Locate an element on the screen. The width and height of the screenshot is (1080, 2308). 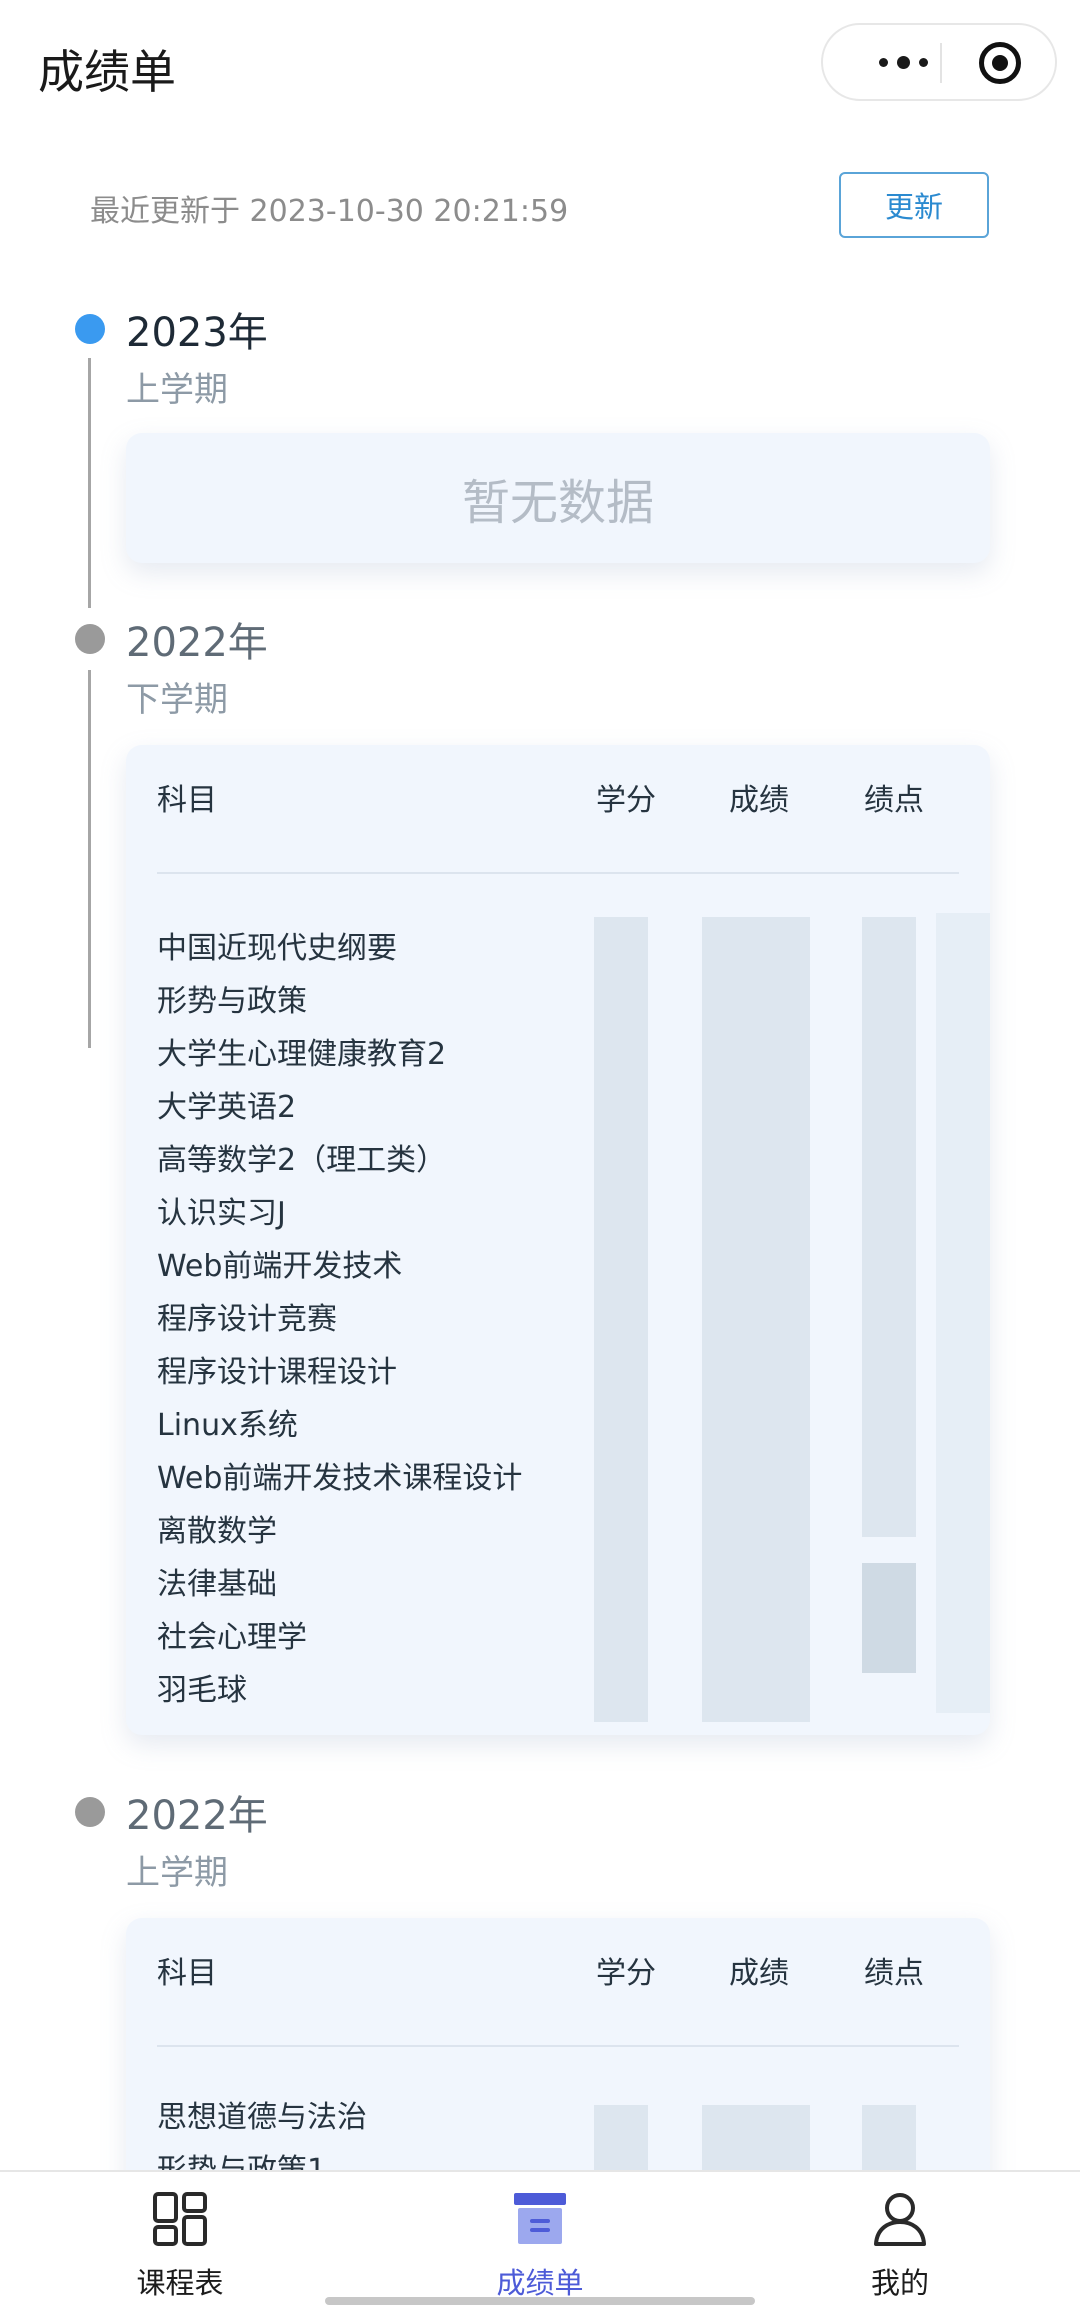
tab-label: 成绩单 is located at coordinates (540, 2283).